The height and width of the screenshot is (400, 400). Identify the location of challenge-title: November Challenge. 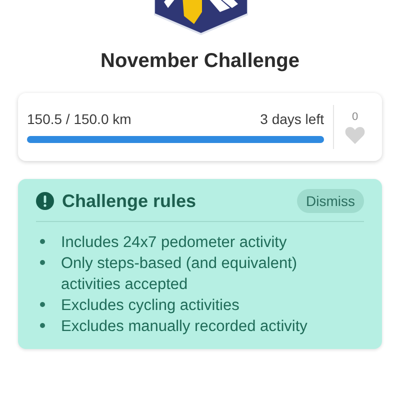
(200, 61).